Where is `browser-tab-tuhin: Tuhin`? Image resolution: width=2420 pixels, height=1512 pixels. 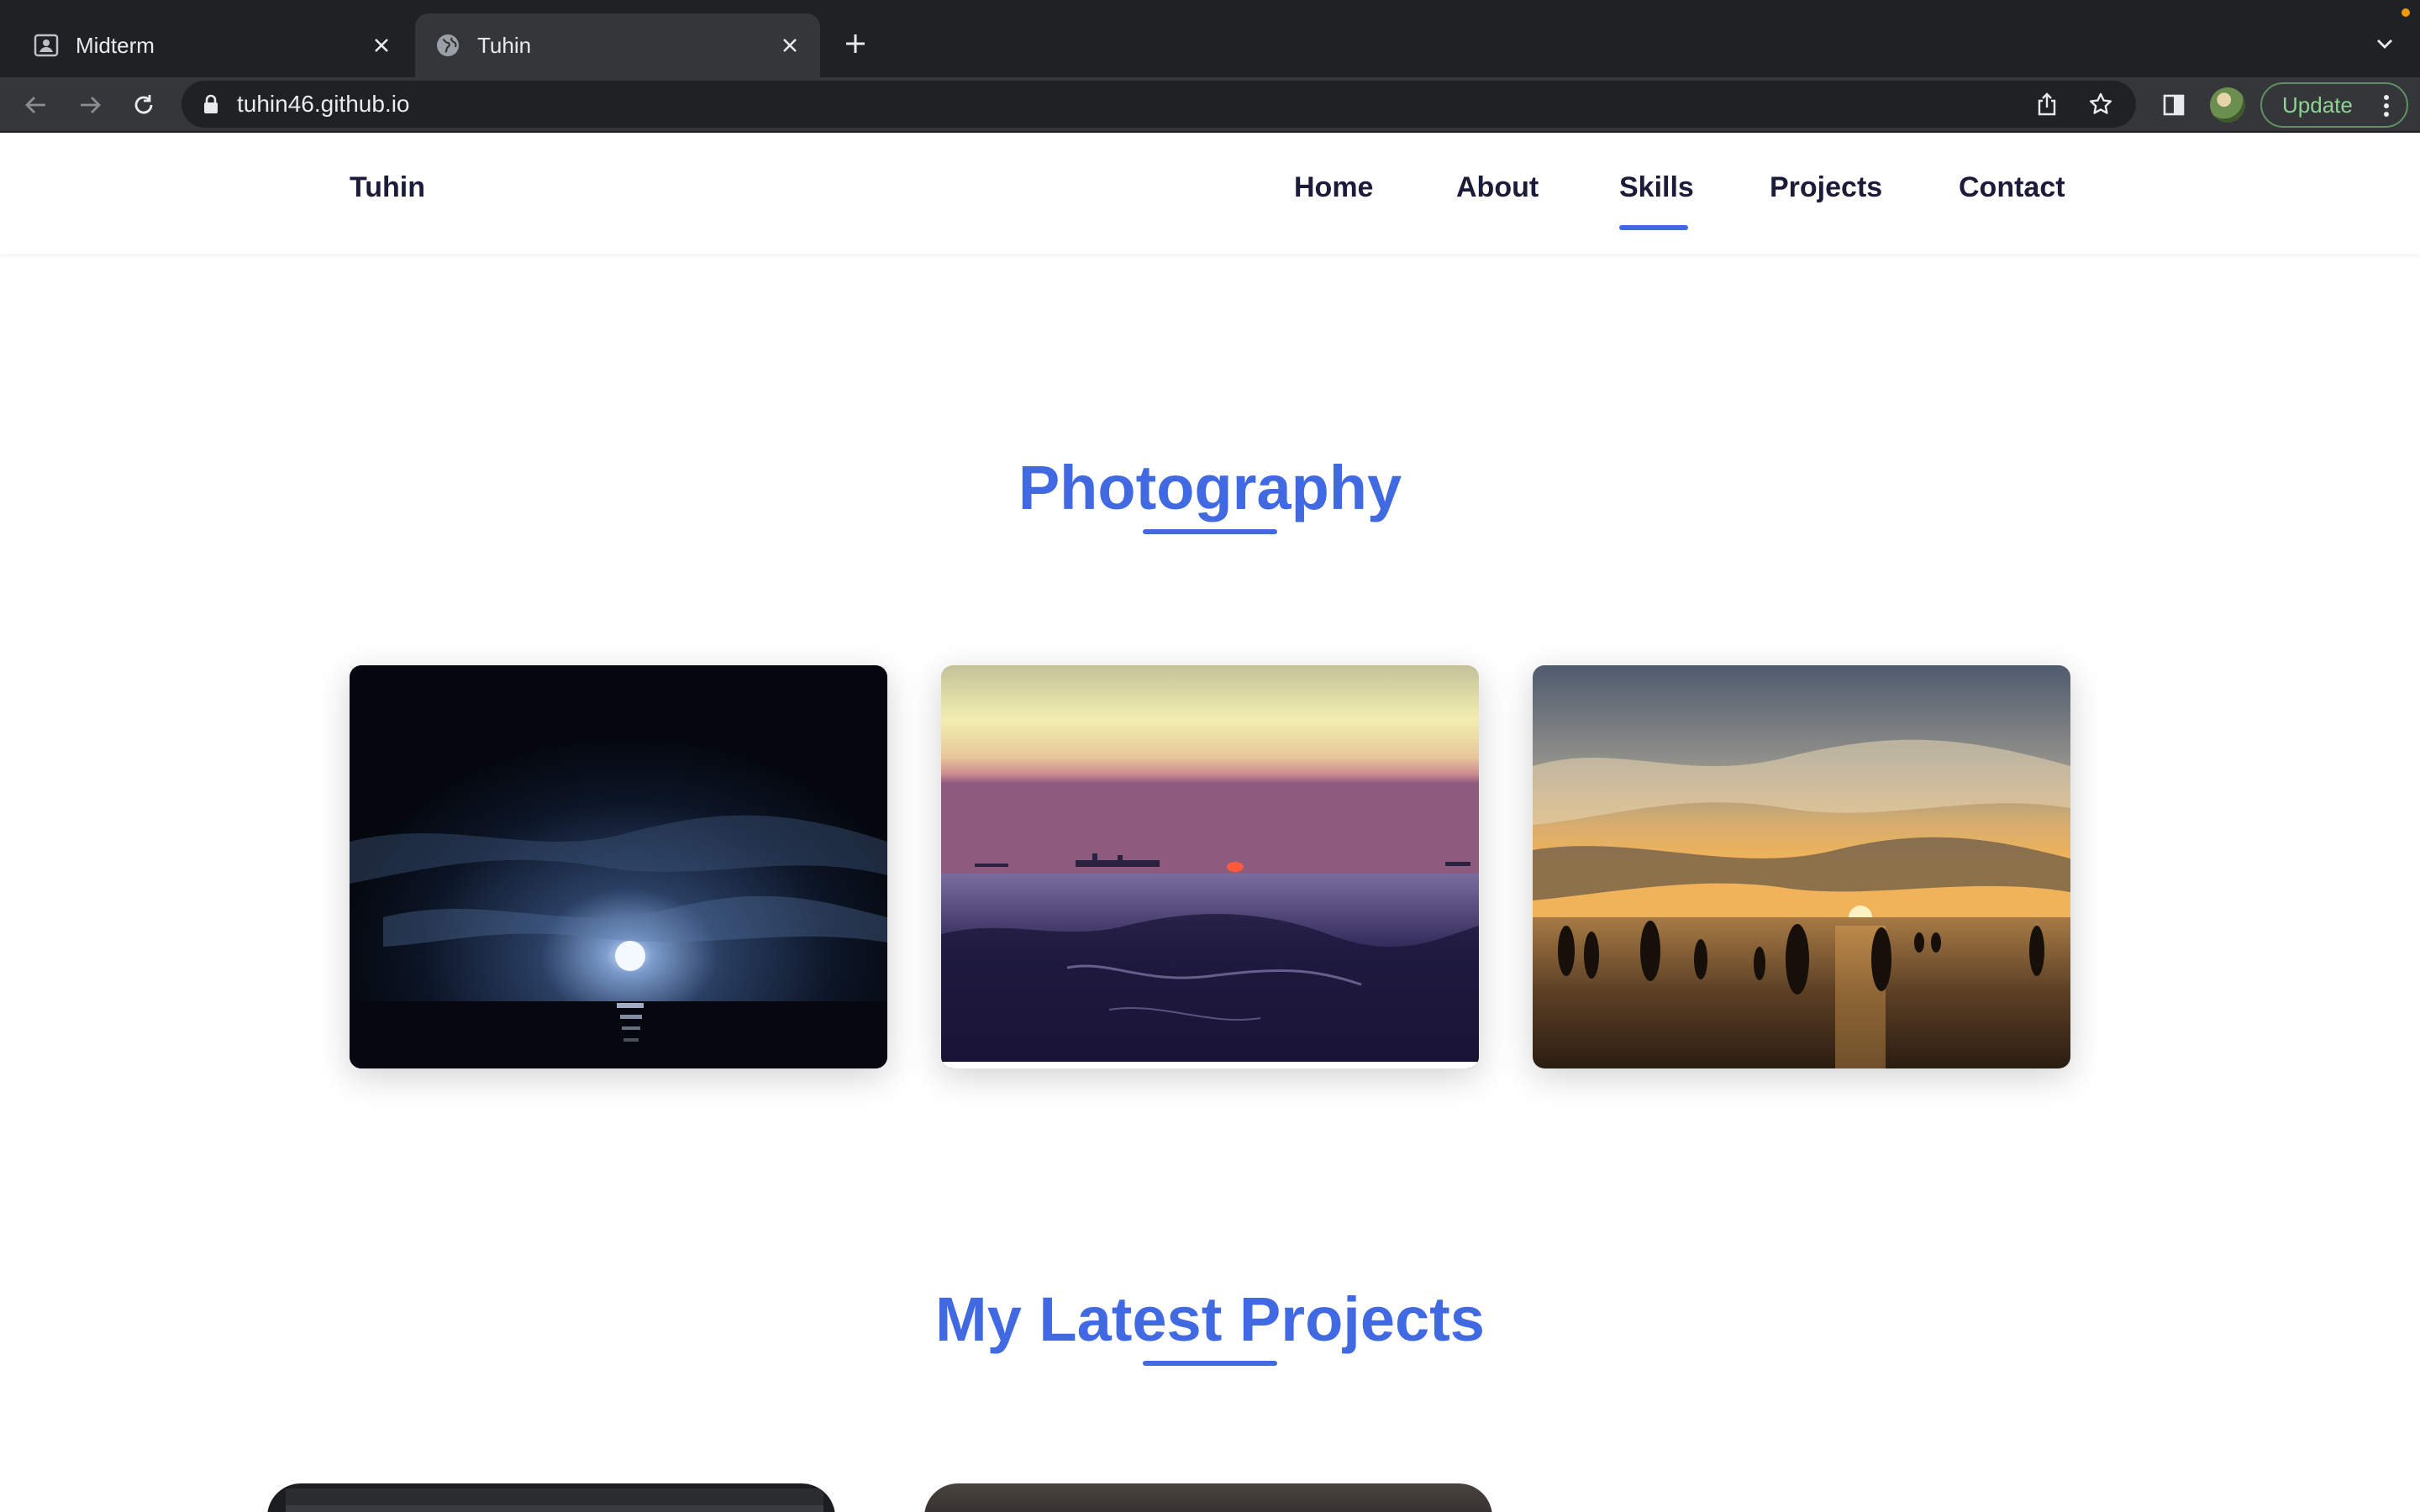 browser-tab-tuhin: Tuhin is located at coordinates (617, 45).